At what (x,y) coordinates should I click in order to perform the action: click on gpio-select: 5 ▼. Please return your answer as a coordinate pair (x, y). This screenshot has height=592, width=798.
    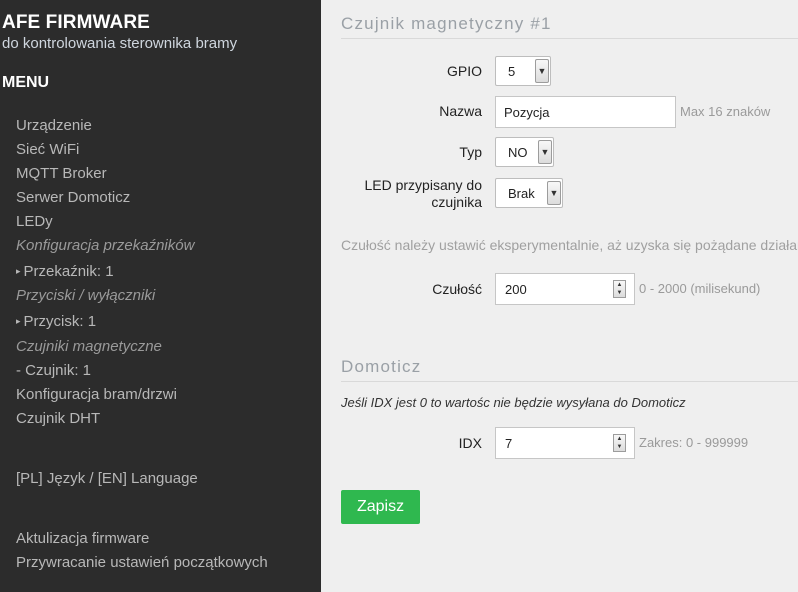
    Looking at the image, I should click on (523, 71).